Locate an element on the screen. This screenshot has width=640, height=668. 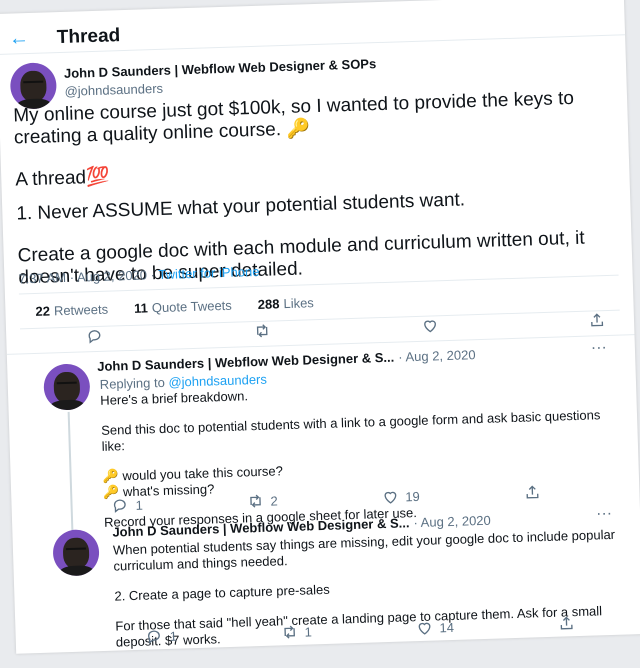
likes-stat: 288 Likes is located at coordinates (286, 303).